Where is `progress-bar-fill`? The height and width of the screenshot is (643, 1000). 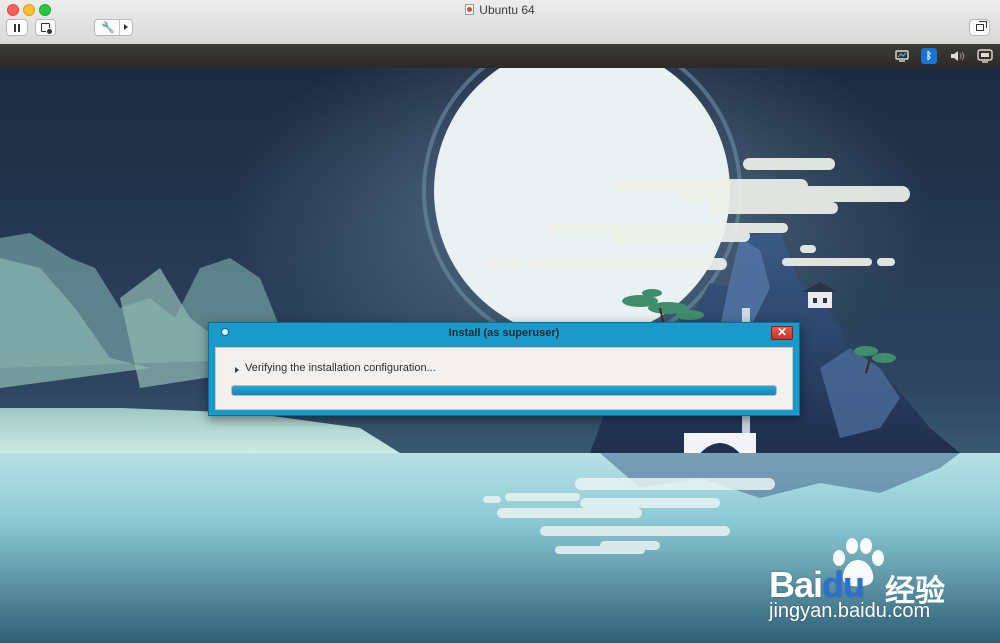 progress-bar-fill is located at coordinates (504, 390).